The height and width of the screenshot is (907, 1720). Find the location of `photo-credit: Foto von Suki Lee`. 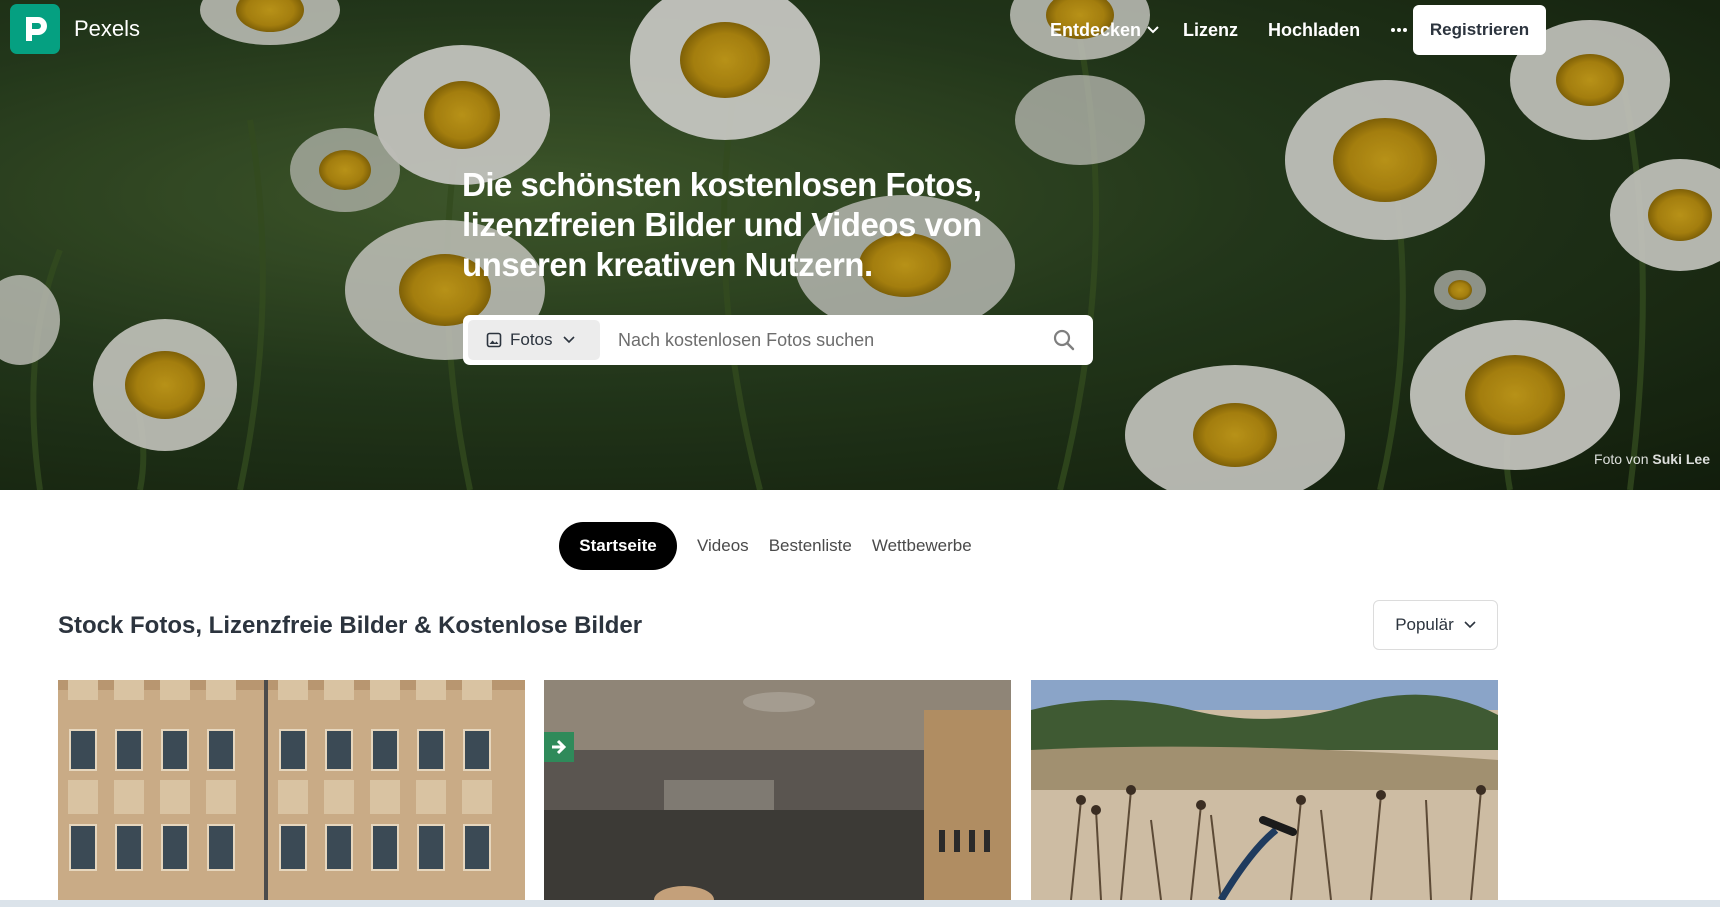

photo-credit: Foto von Suki Lee is located at coordinates (1652, 459).